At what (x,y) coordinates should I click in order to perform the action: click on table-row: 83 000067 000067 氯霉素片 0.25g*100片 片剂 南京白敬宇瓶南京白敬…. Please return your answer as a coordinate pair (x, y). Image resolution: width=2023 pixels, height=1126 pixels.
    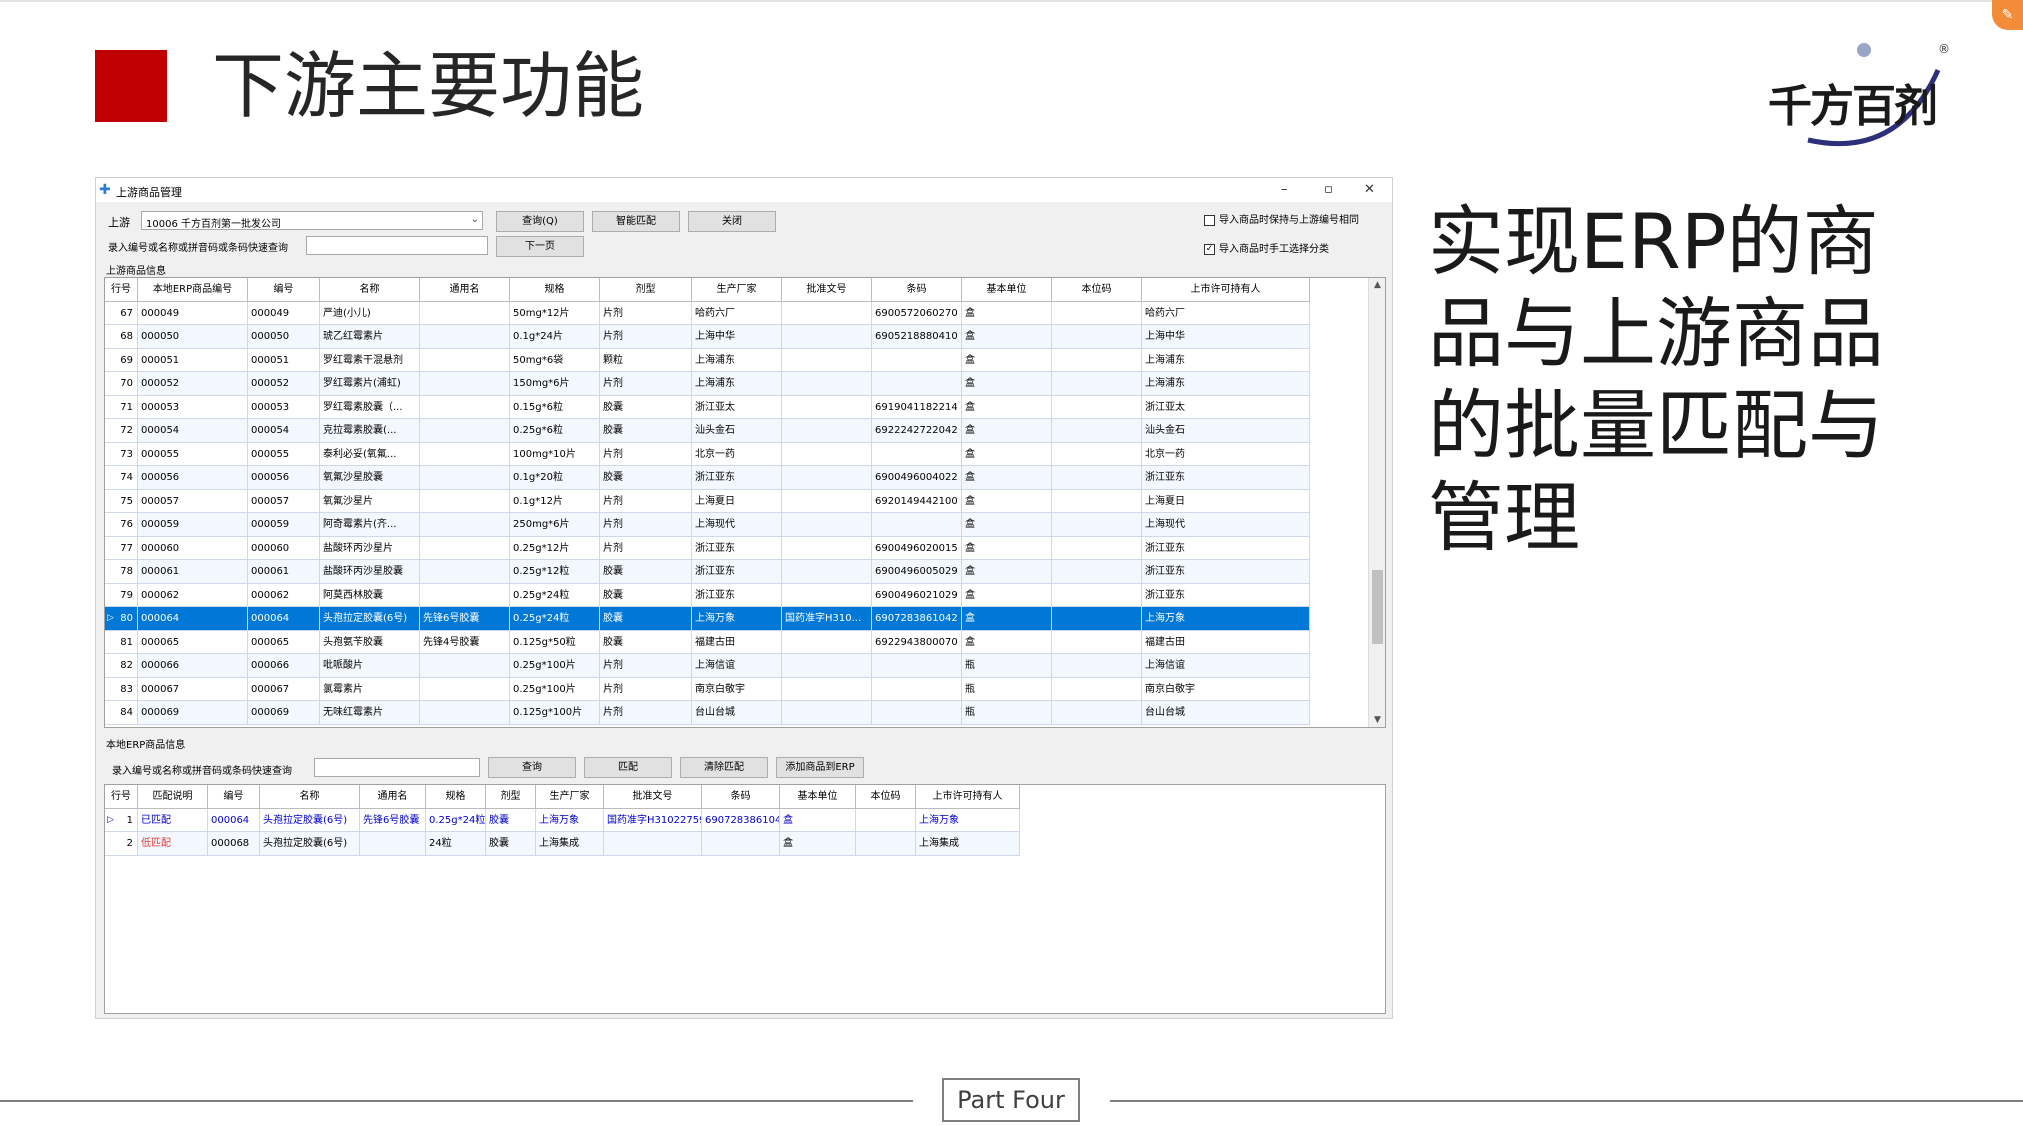
    Looking at the image, I should click on (707, 689).